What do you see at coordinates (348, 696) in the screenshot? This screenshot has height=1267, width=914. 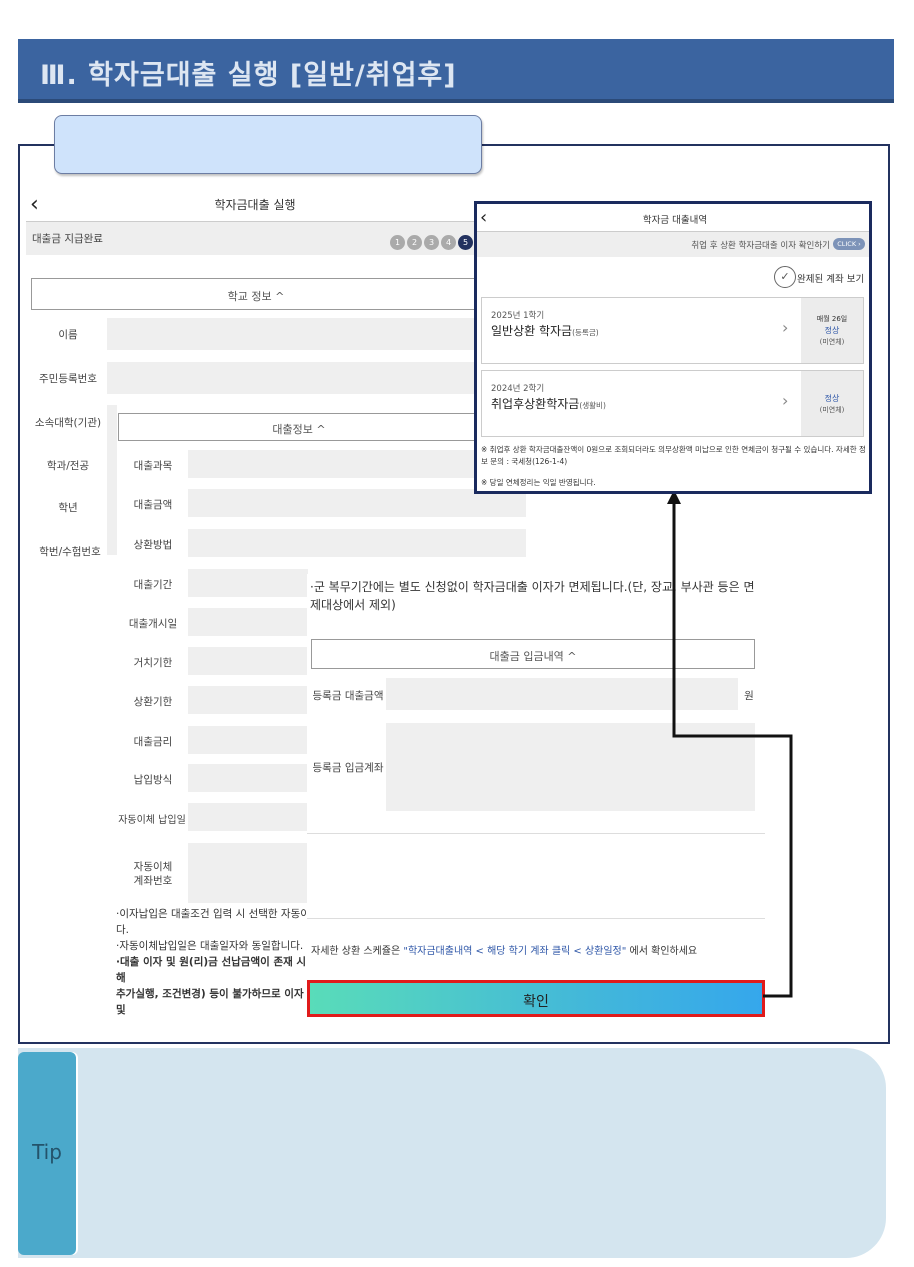 I see `tuition-amount-label: 등록금 대출금액` at bounding box center [348, 696].